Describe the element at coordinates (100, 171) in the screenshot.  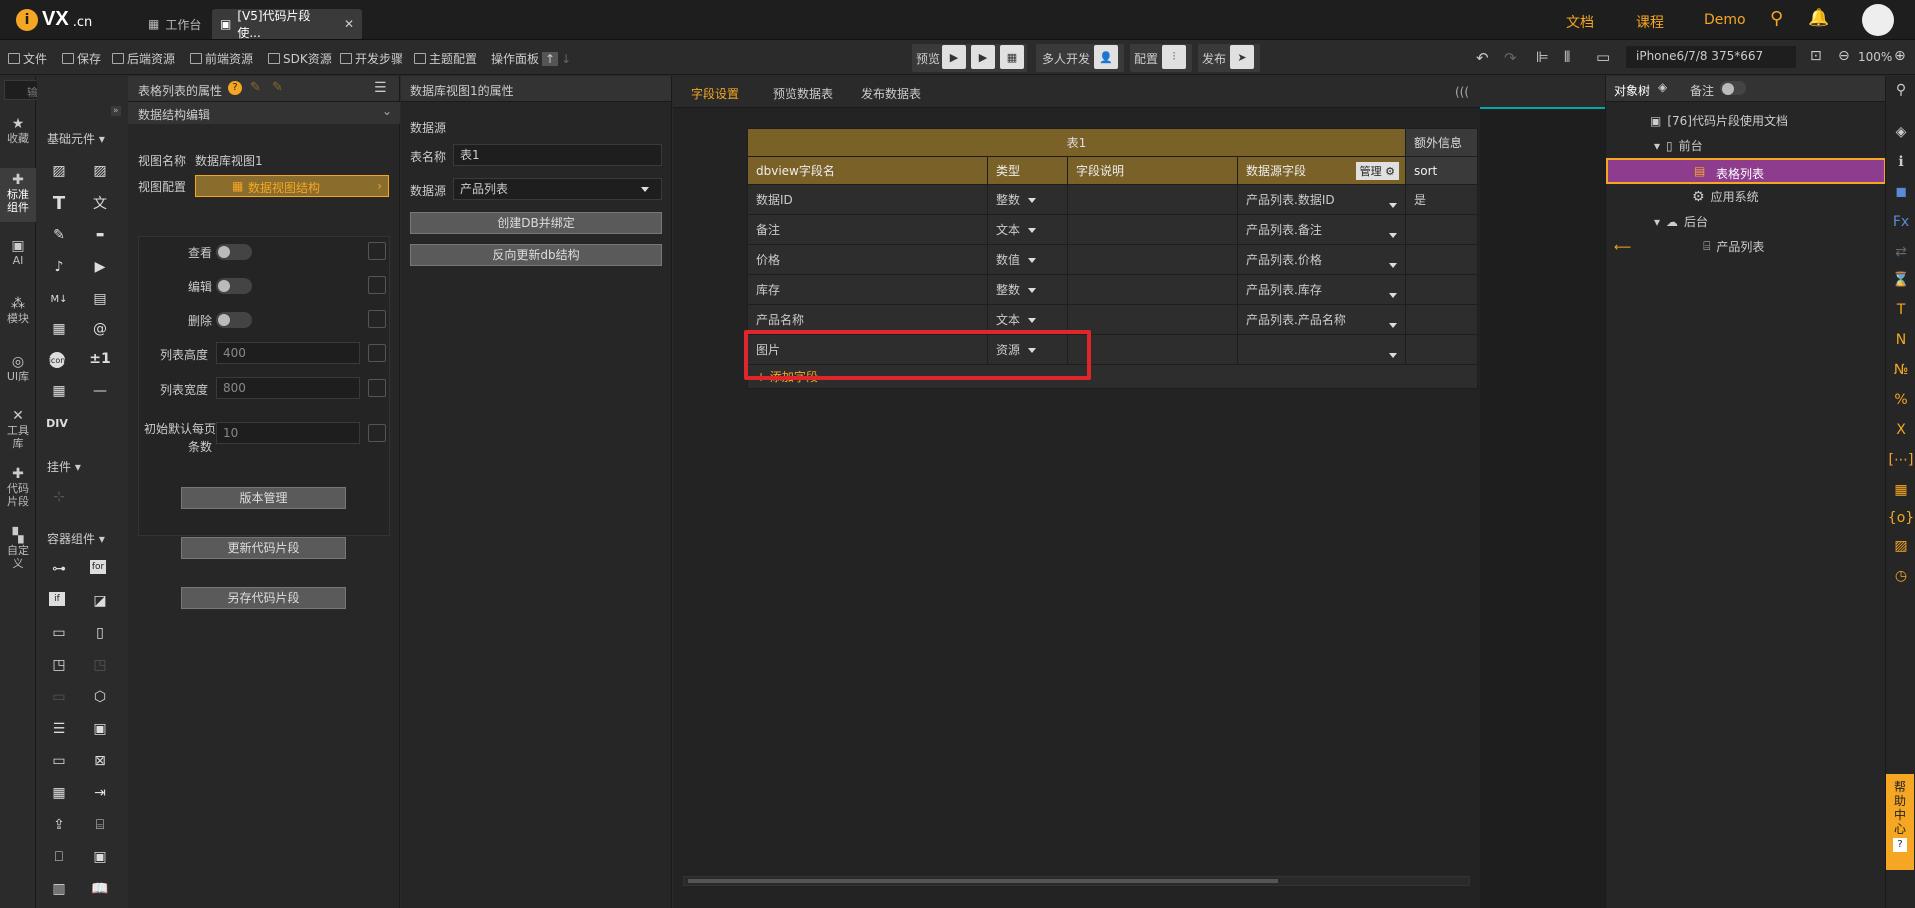
I see `image-alt-icon: ▨` at that location.